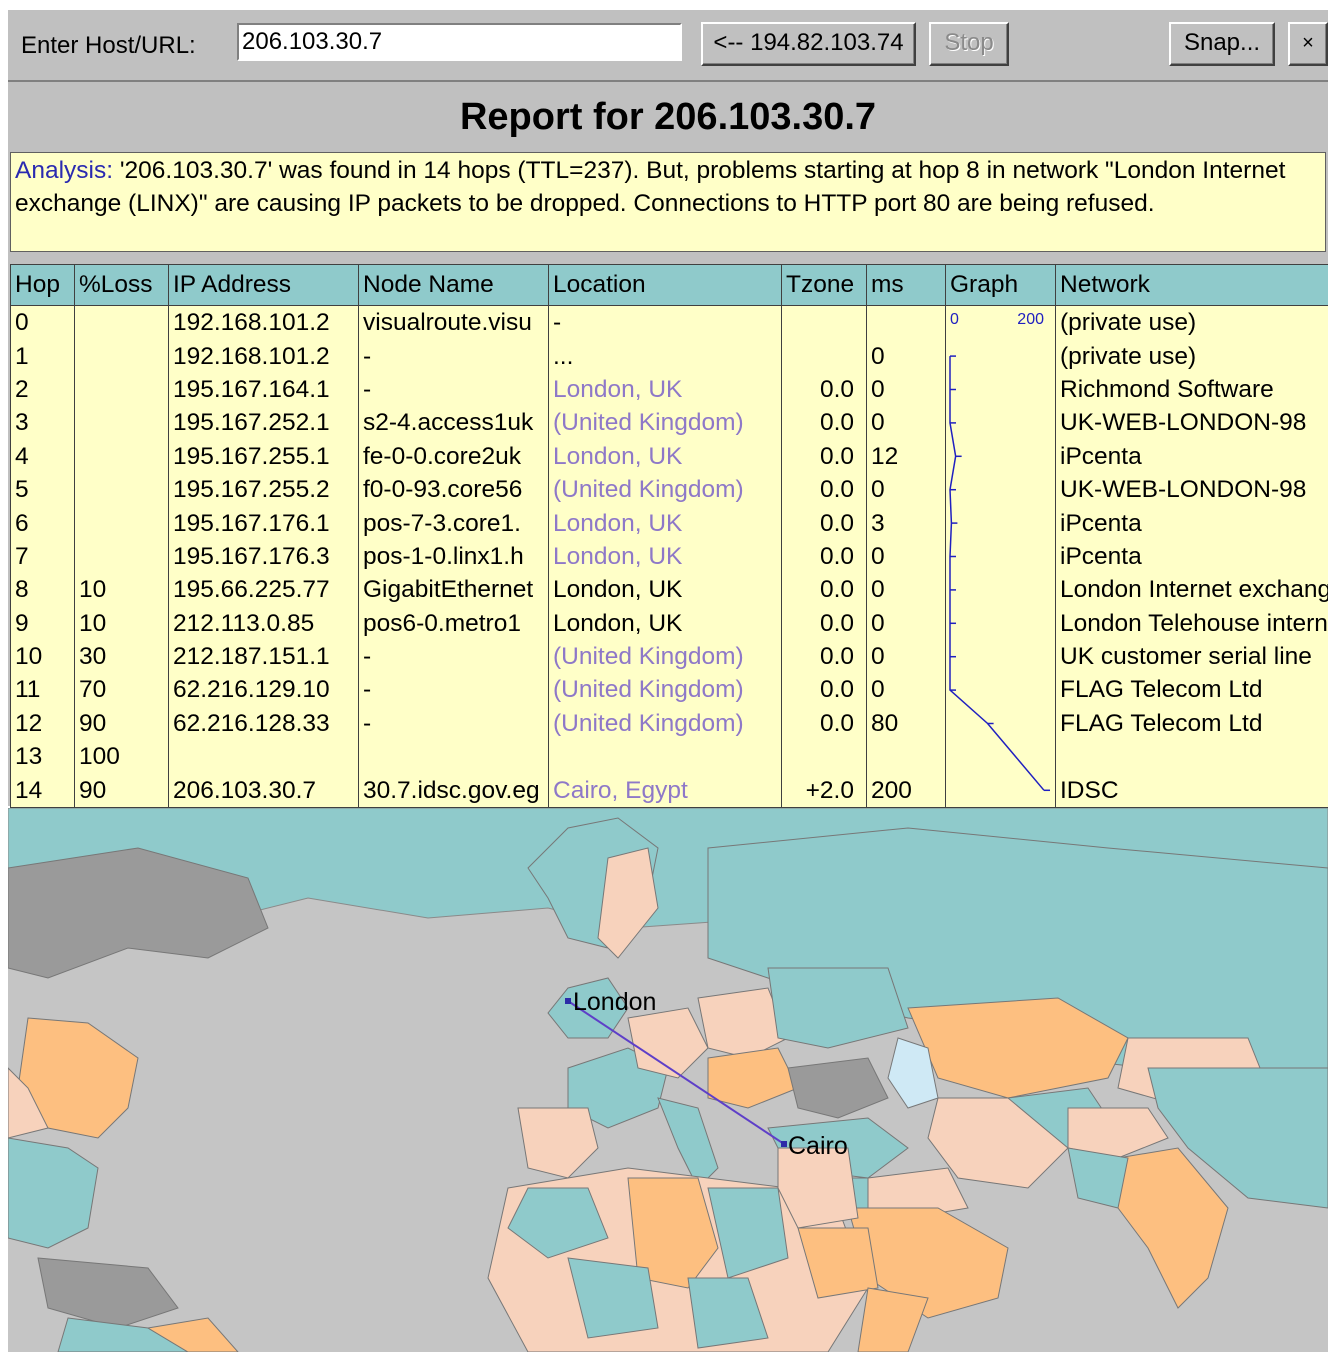 This screenshot has width=1328, height=1352. Describe the element at coordinates (906, 523) in the screenshot. I see `ms-cell: 3` at that location.